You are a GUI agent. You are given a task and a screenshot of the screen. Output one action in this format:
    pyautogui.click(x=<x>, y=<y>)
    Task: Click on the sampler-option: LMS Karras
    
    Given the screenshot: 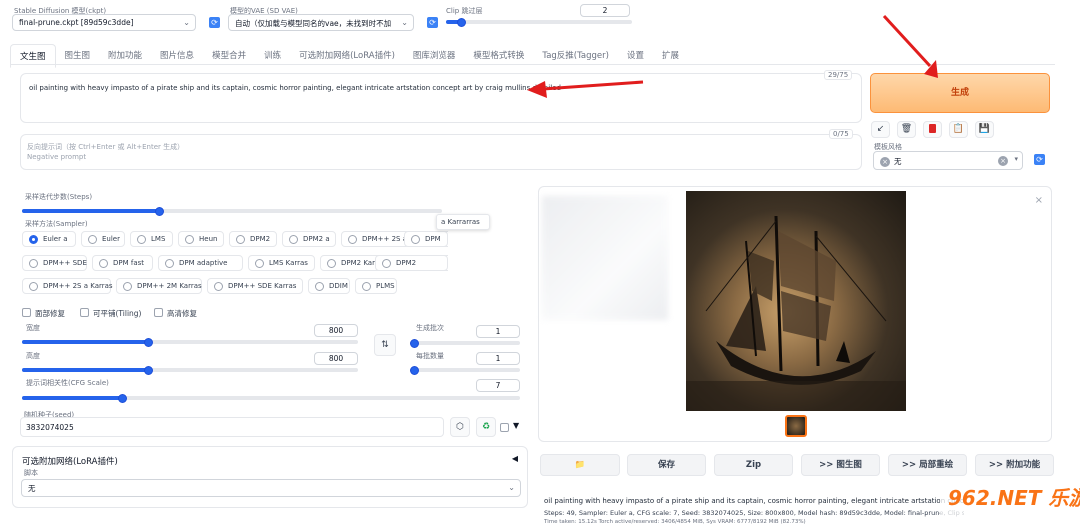 What is the action you would take?
    pyautogui.click(x=281, y=263)
    